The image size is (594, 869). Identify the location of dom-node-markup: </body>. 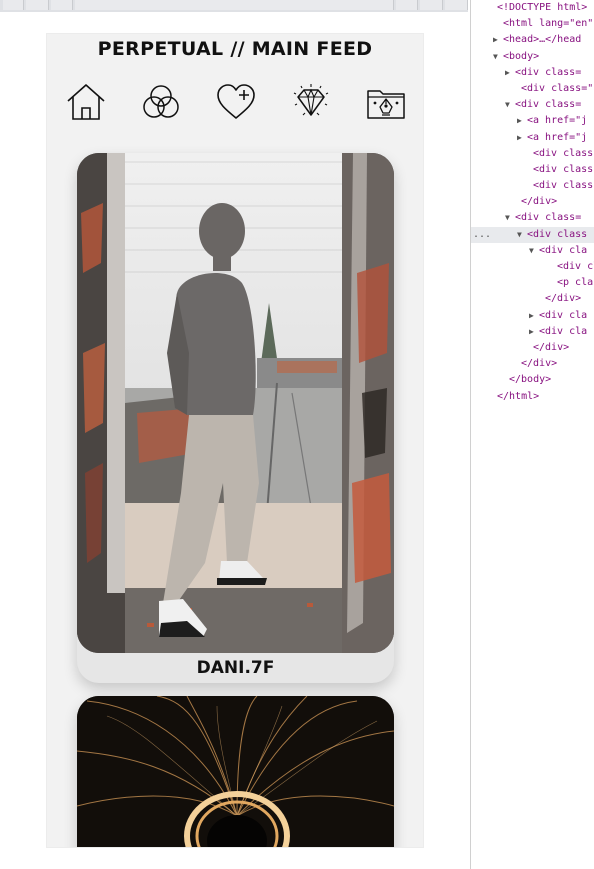
(530, 380).